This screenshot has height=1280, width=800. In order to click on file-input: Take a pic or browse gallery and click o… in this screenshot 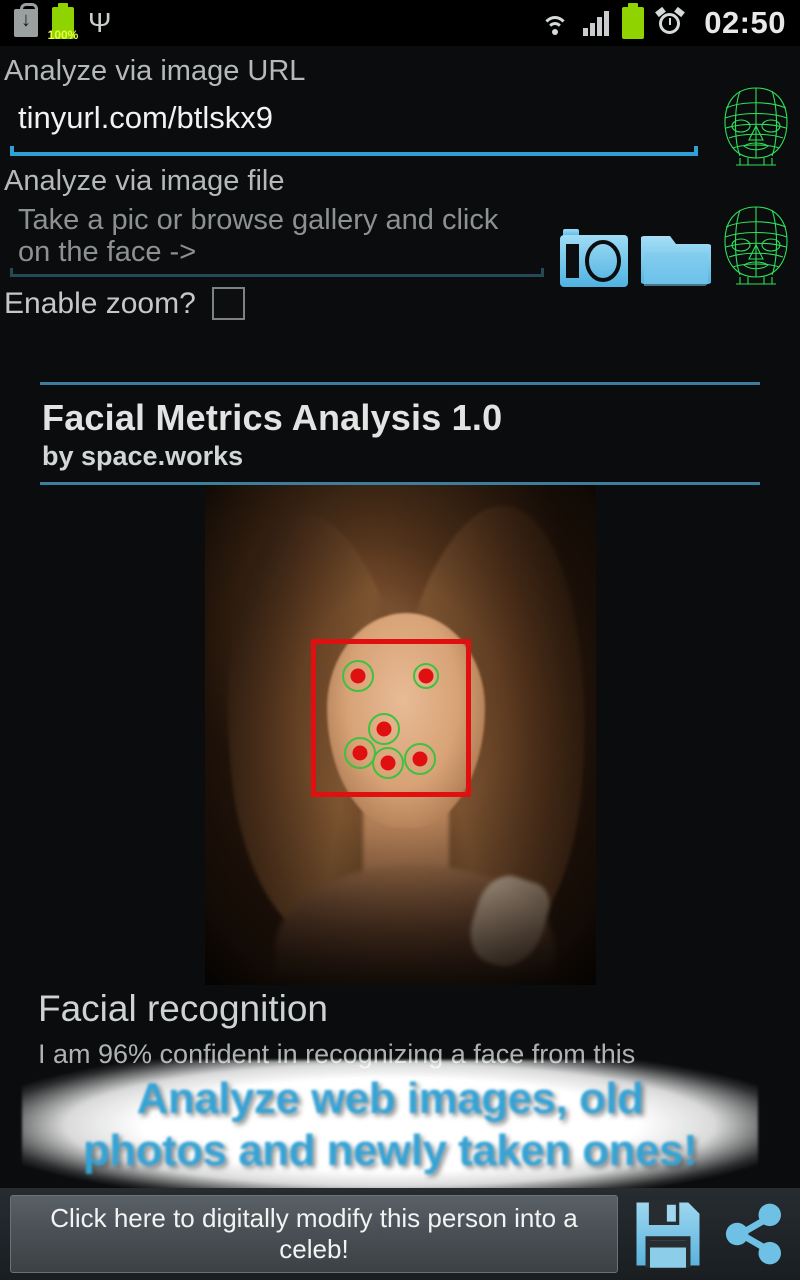, I will do `click(270, 234)`.